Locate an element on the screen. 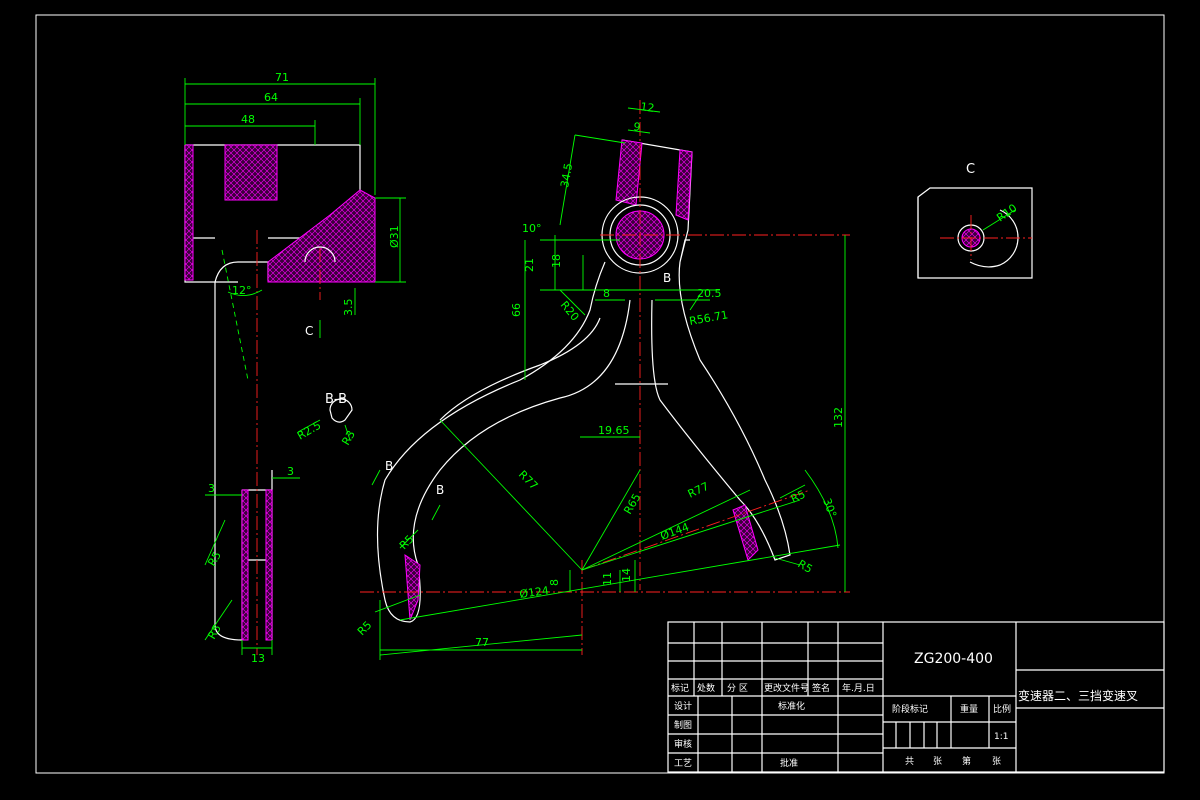  dim-13: 13 is located at coordinates (258, 658).